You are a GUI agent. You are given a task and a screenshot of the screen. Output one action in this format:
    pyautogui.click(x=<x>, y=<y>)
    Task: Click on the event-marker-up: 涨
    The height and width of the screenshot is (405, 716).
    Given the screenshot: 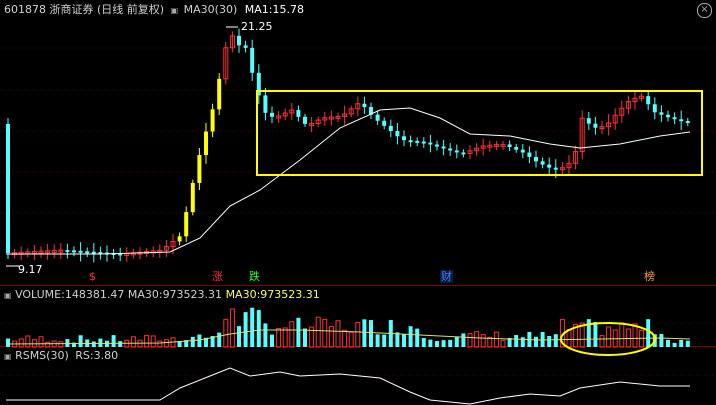 What is the action you would take?
    pyautogui.click(x=217, y=276)
    